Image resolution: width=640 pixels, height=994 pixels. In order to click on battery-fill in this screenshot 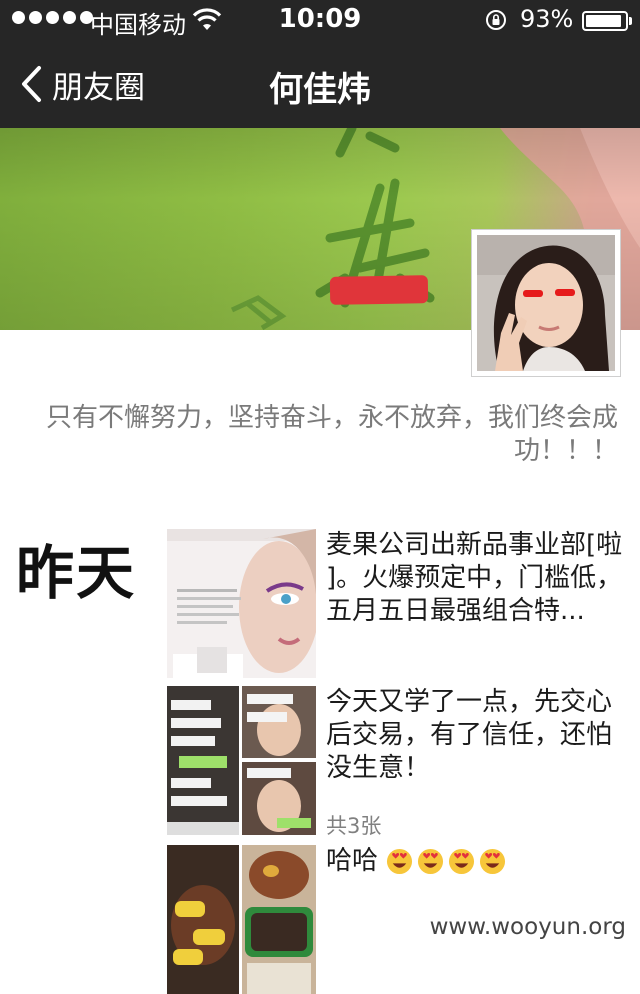, I will do `click(604, 21)`.